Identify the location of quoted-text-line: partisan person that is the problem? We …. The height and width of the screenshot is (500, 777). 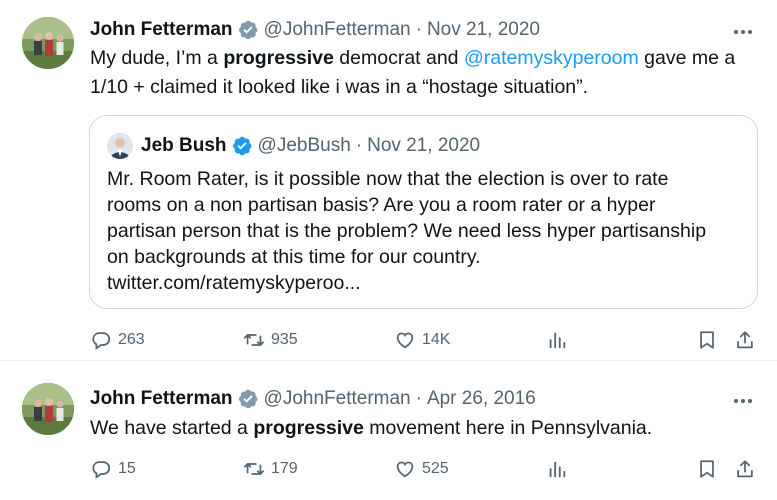
(407, 231).